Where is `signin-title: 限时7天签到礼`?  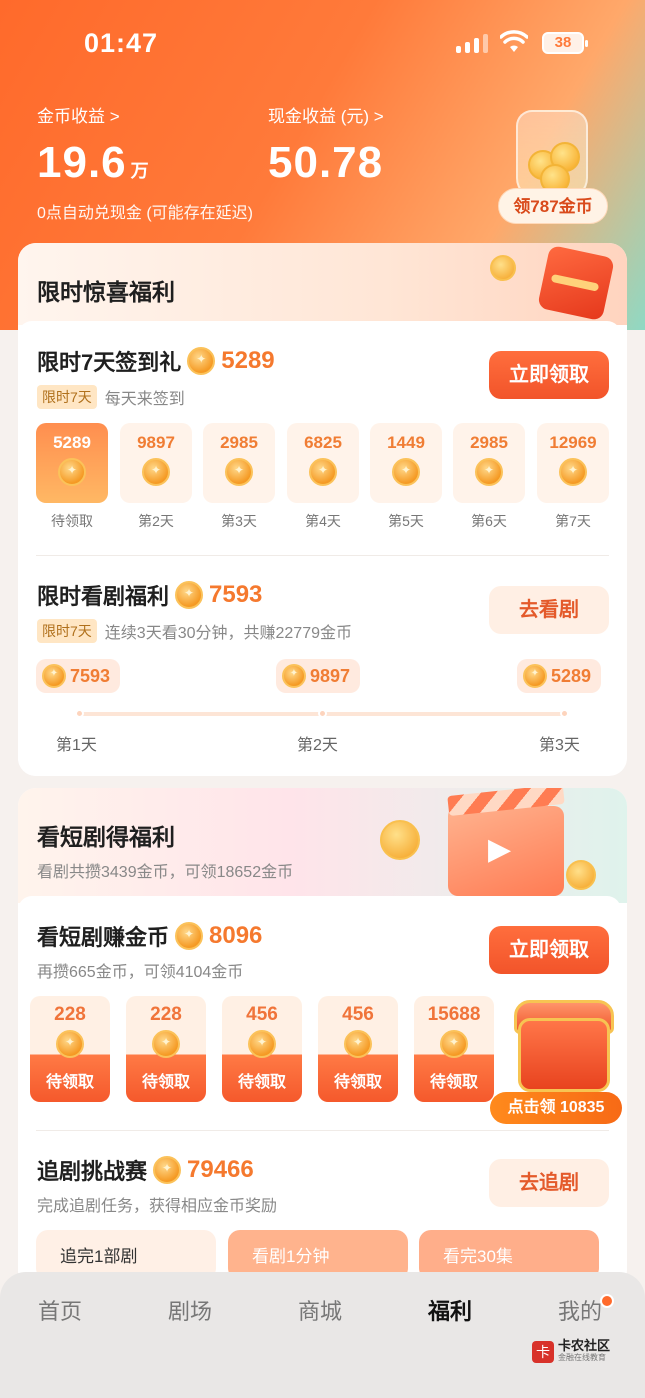 signin-title: 限时7天签到礼 is located at coordinates (109, 362).